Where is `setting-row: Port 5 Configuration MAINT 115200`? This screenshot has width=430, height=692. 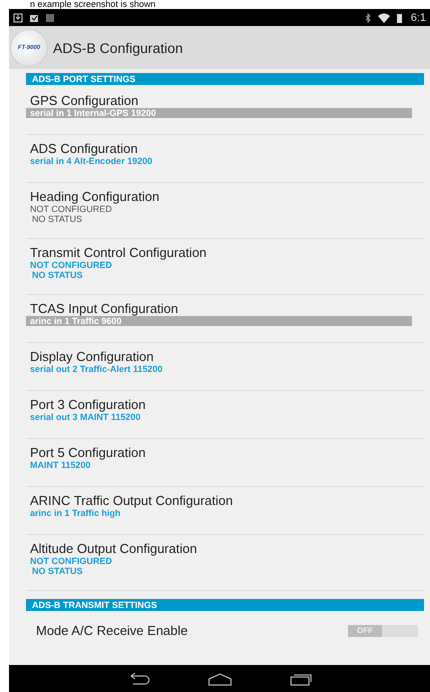 setting-row: Port 5 Configuration MAINT 115200 is located at coordinates (225, 463).